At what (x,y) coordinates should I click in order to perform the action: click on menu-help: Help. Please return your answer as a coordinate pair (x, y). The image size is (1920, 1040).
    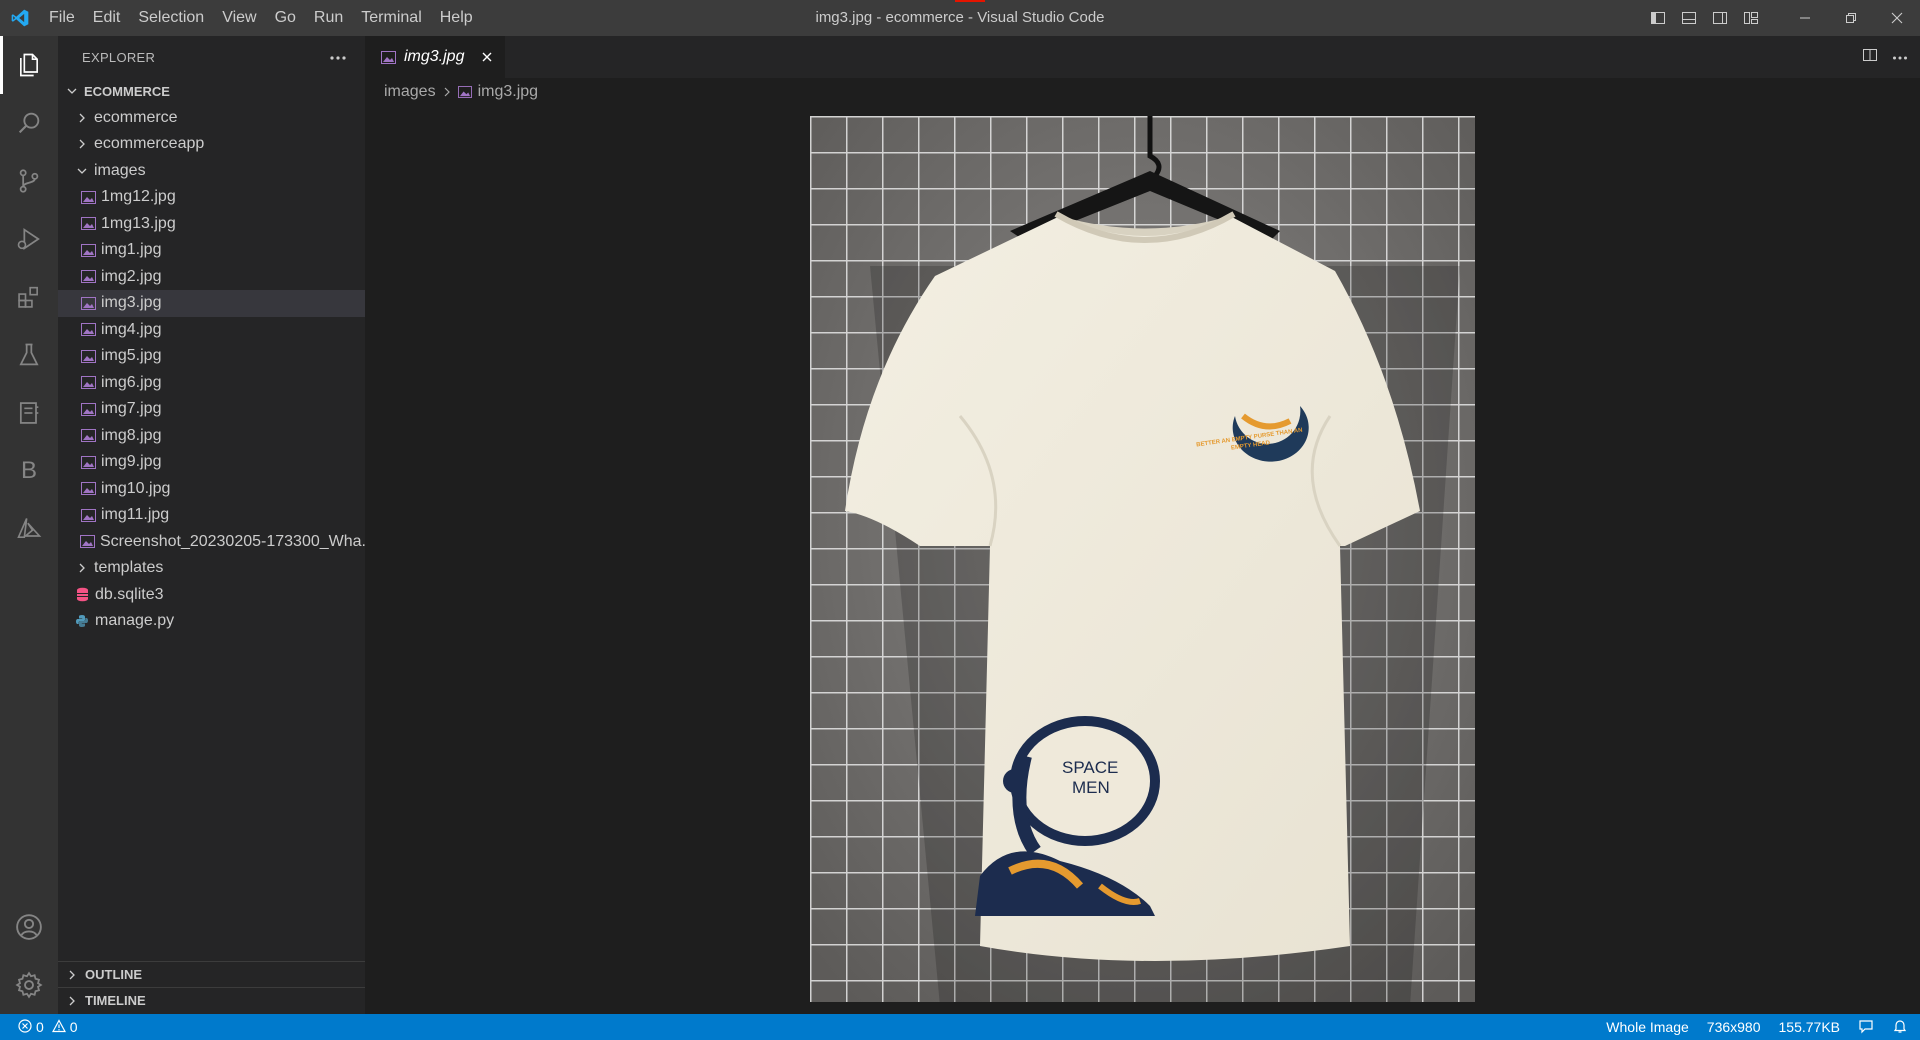
    Looking at the image, I should click on (456, 18).